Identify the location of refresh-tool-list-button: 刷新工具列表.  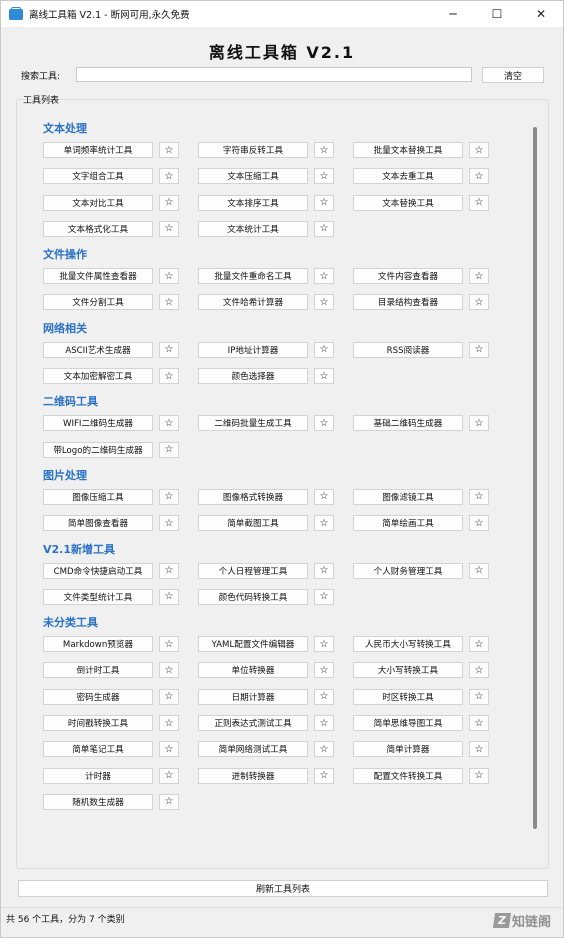
(283, 888).